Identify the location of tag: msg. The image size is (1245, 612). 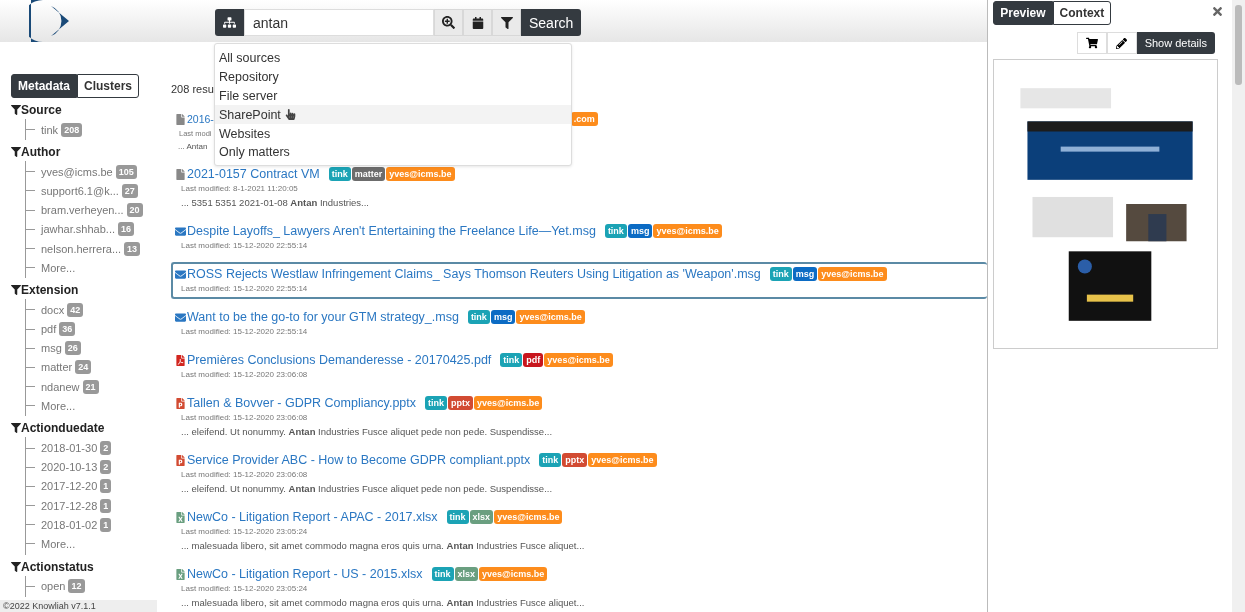
(805, 274).